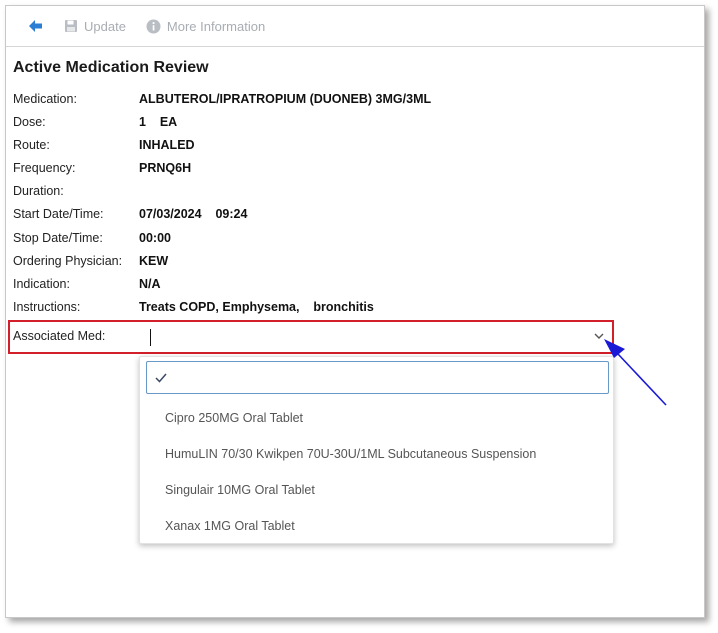 Image resolution: width=718 pixels, height=633 pixels. What do you see at coordinates (102, 168) in the screenshot?
I see `field-frequency: Frequency: PRNQ6H` at bounding box center [102, 168].